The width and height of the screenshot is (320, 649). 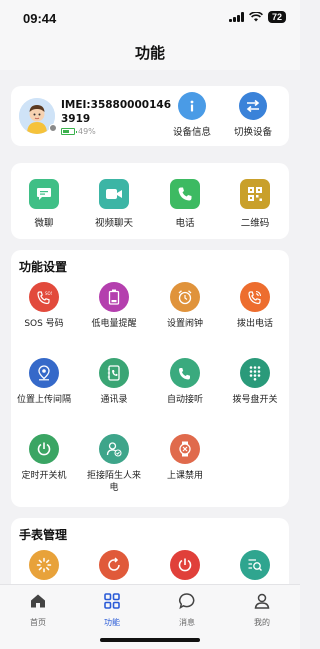 I want to click on chat-icon, so click(x=44, y=194).